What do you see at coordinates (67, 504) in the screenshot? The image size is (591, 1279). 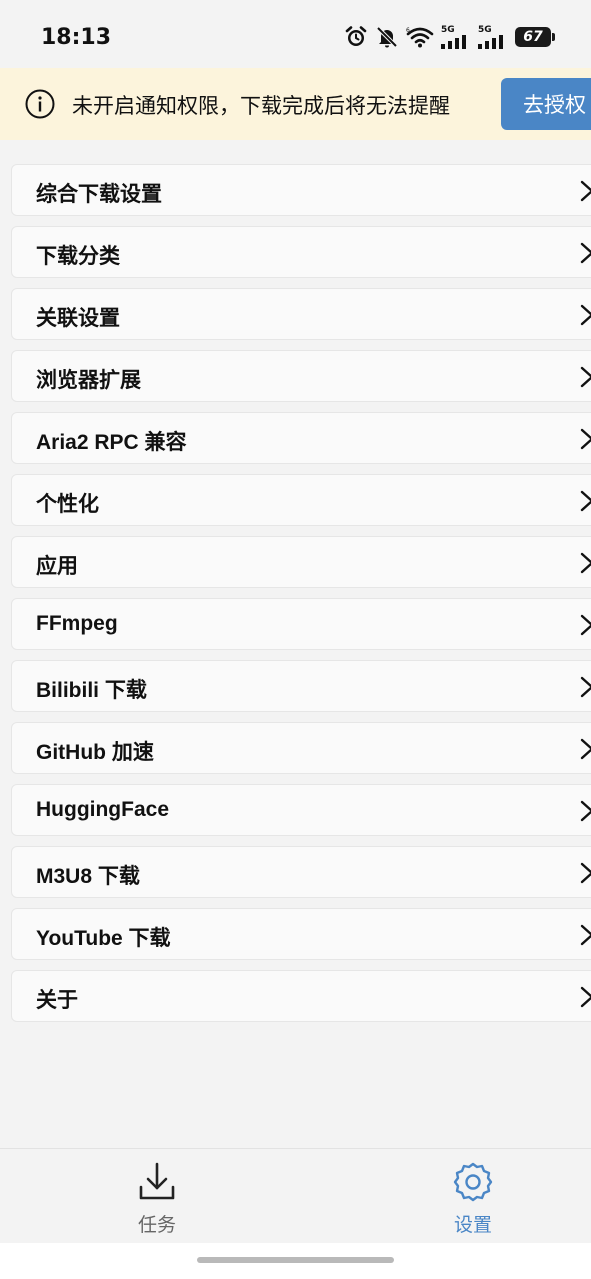 I see `menu-item-label: 个性化` at bounding box center [67, 504].